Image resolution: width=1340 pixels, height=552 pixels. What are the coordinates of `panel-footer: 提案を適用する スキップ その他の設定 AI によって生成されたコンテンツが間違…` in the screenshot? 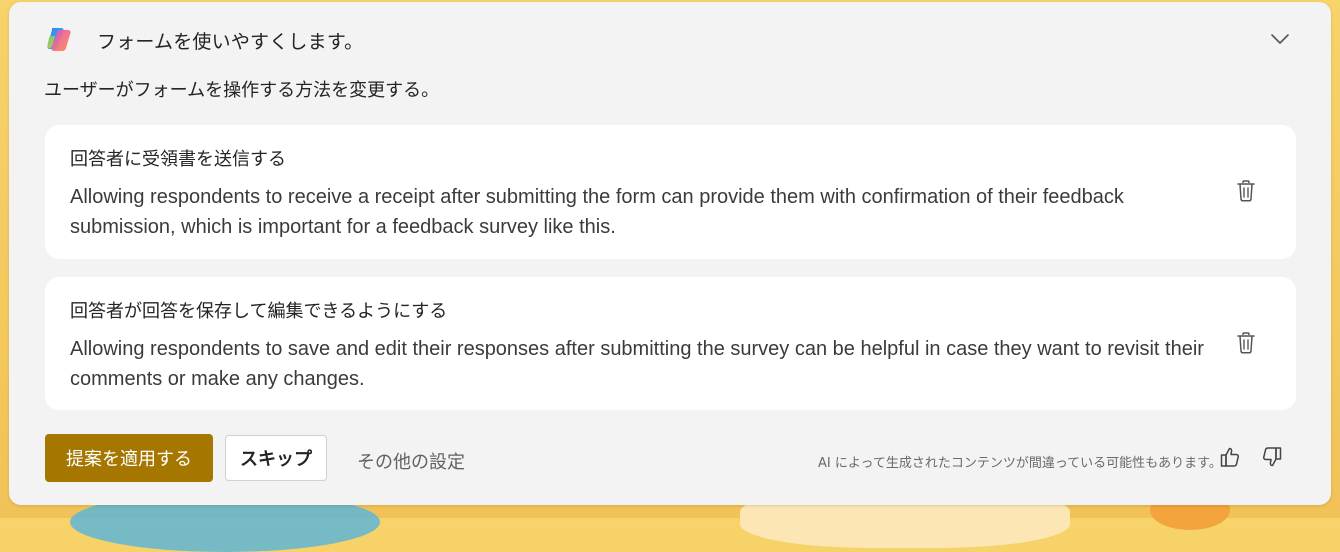 It's located at (670, 457).